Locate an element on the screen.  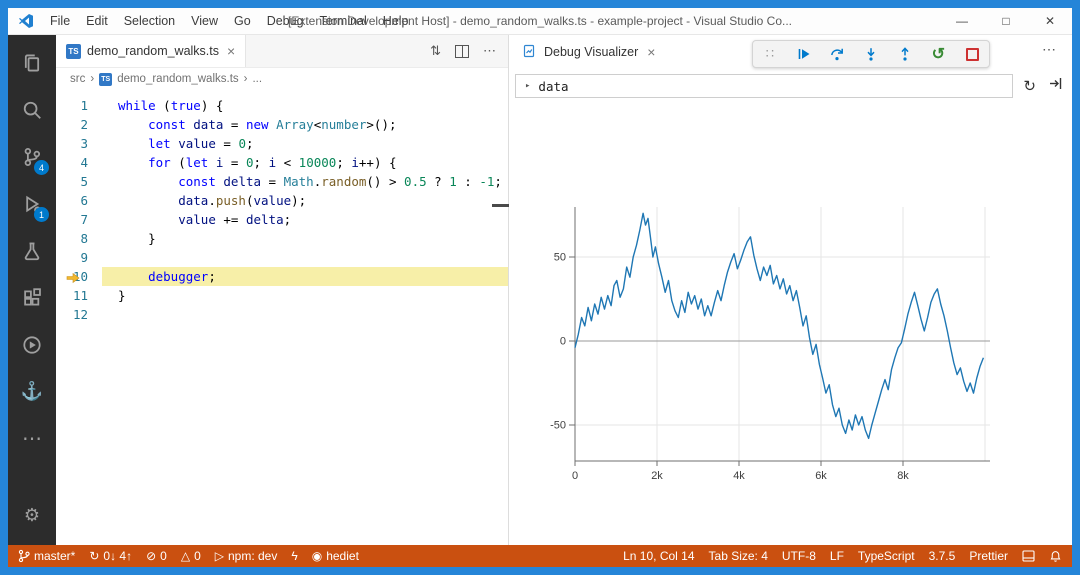
refresh-icon: ↻ is located at coordinates (1029, 86).